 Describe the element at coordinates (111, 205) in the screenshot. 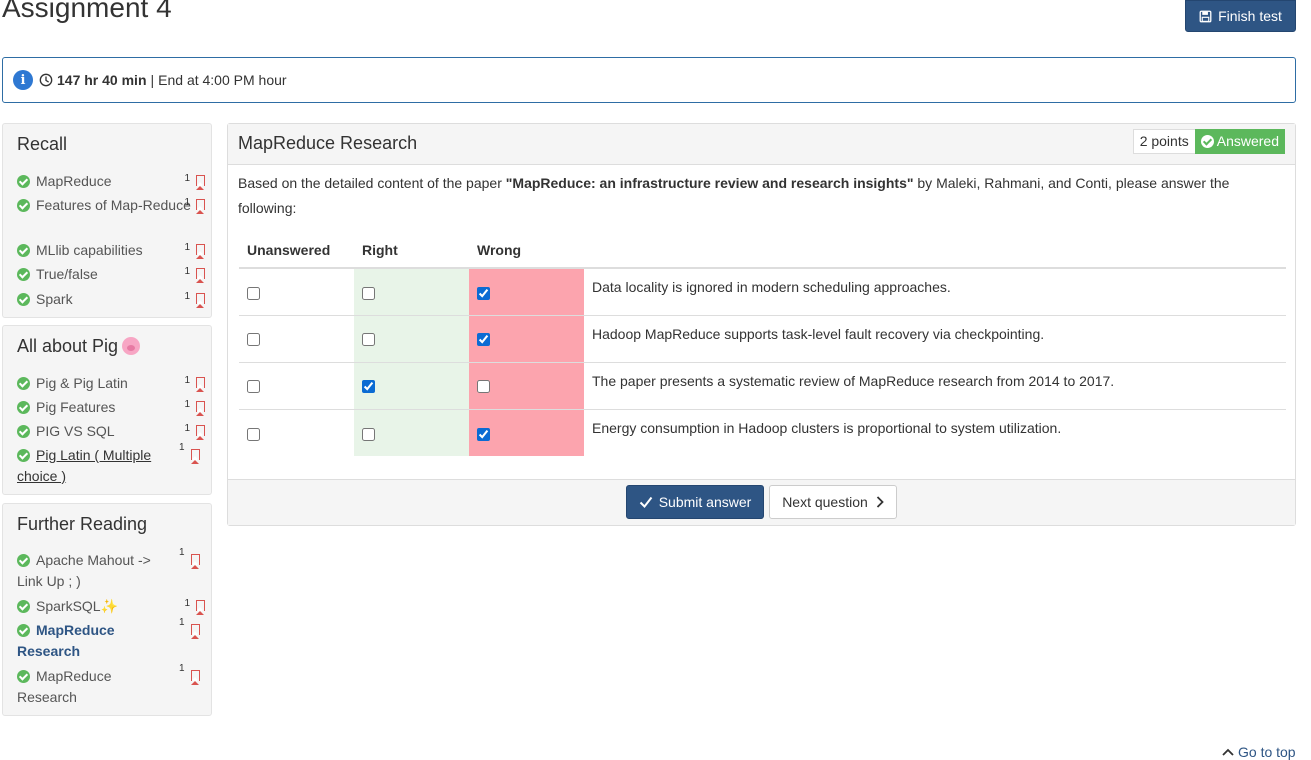

I see `sidebar-item: Features of Map-Reduce 1` at that location.